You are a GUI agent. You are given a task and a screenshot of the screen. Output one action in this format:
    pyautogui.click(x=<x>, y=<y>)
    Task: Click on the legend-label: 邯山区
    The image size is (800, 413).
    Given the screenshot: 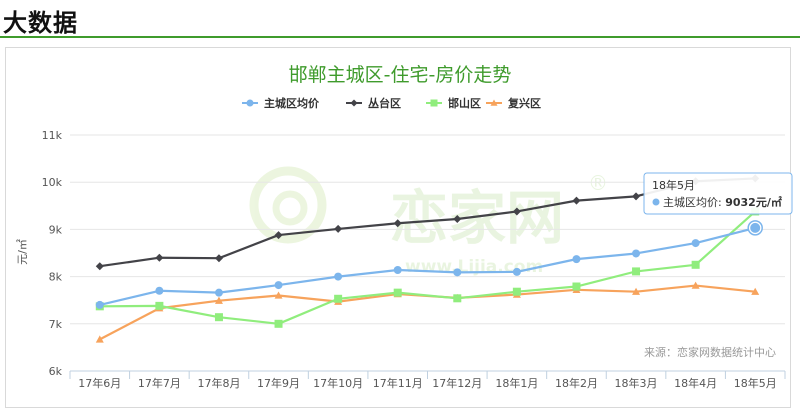 What is the action you would take?
    pyautogui.click(x=464, y=103)
    